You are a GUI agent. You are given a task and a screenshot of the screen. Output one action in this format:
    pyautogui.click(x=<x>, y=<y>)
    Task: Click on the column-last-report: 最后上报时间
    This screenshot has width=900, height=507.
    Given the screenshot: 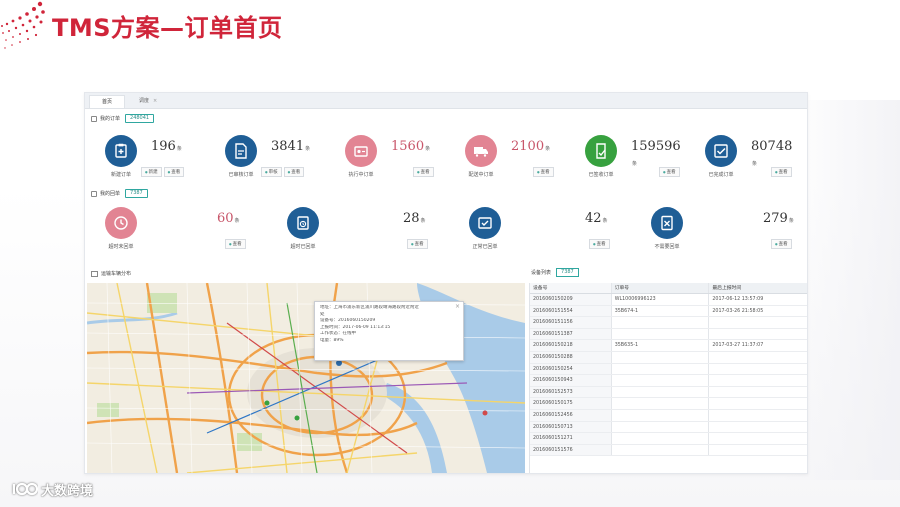 What is the action you would take?
    pyautogui.click(x=758, y=288)
    